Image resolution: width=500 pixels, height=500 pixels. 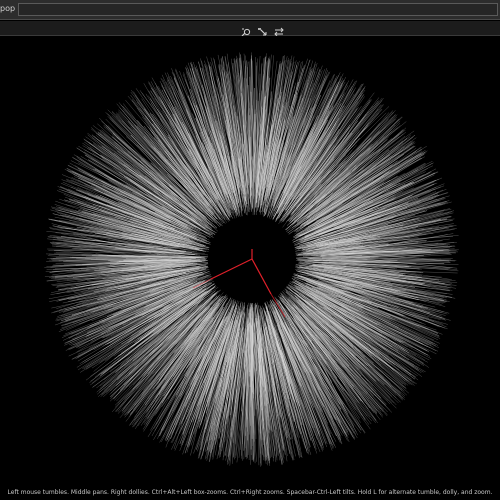 What do you see at coordinates (279, 30) in the screenshot?
I see `pan-camera-button` at bounding box center [279, 30].